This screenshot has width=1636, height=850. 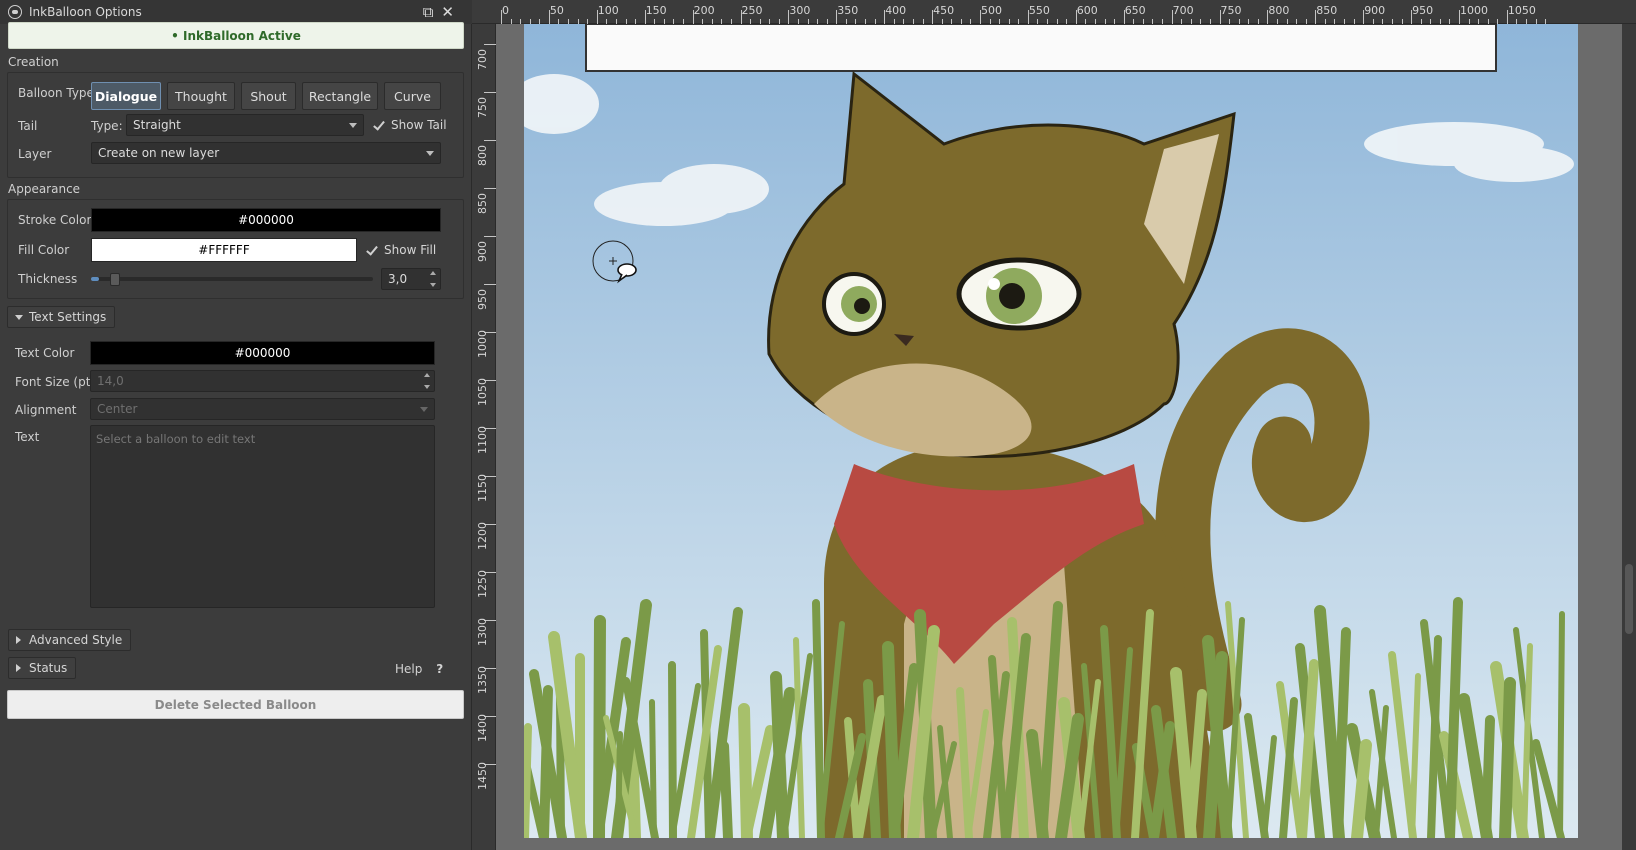 I want to click on fill-color-label-text: Fill Color, so click(x=44, y=250).